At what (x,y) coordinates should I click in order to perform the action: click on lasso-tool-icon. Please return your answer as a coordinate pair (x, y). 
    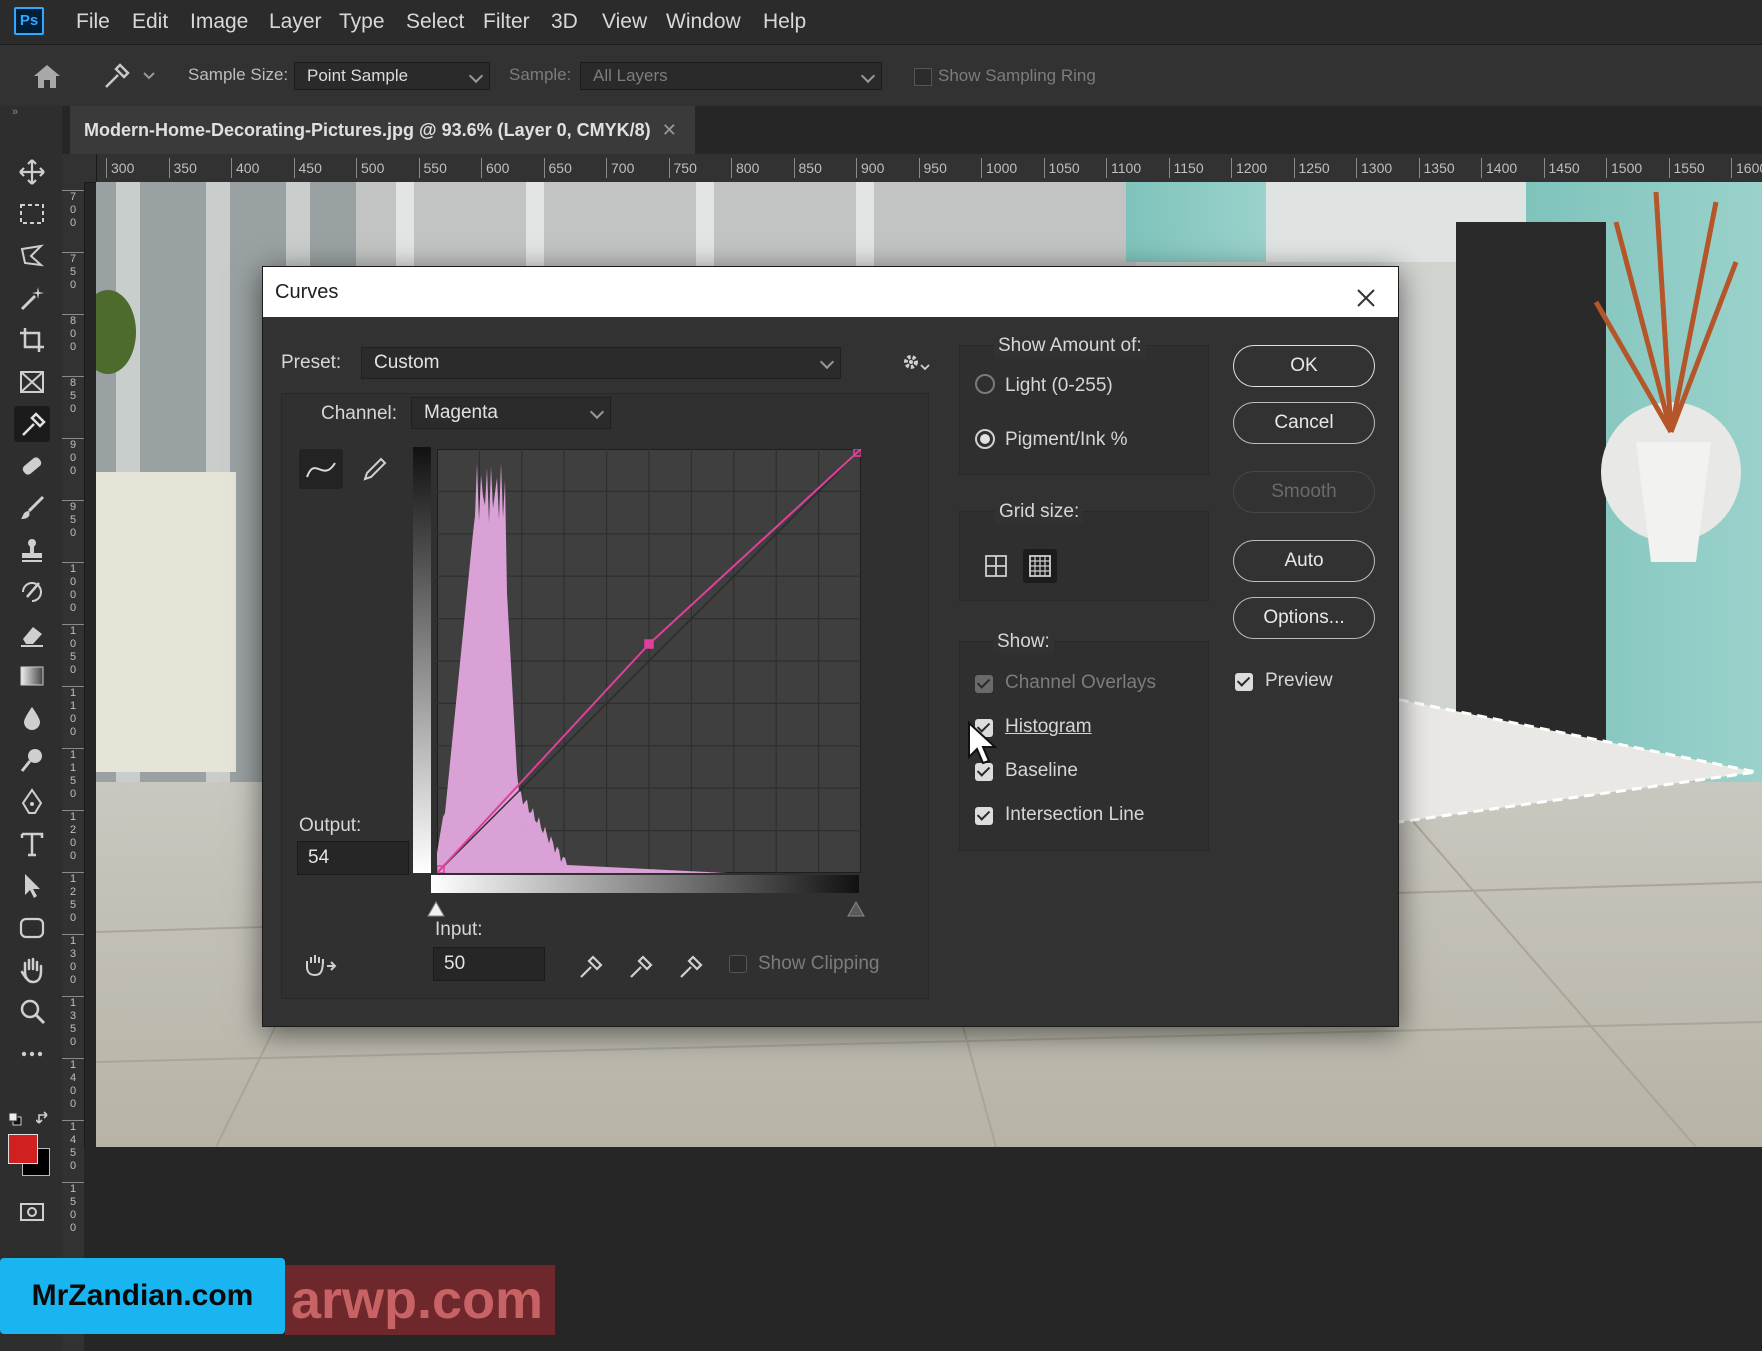
    Looking at the image, I should click on (32, 256).